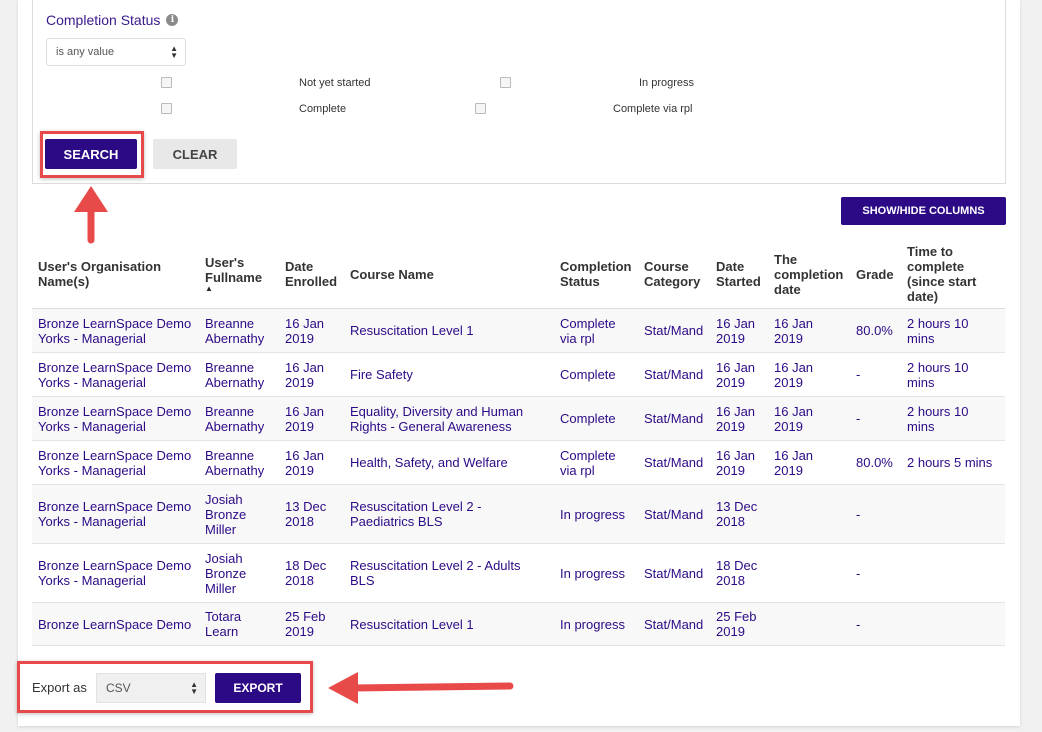  What do you see at coordinates (234, 270) in the screenshot?
I see `column-header-label: User's Fullname` at bounding box center [234, 270].